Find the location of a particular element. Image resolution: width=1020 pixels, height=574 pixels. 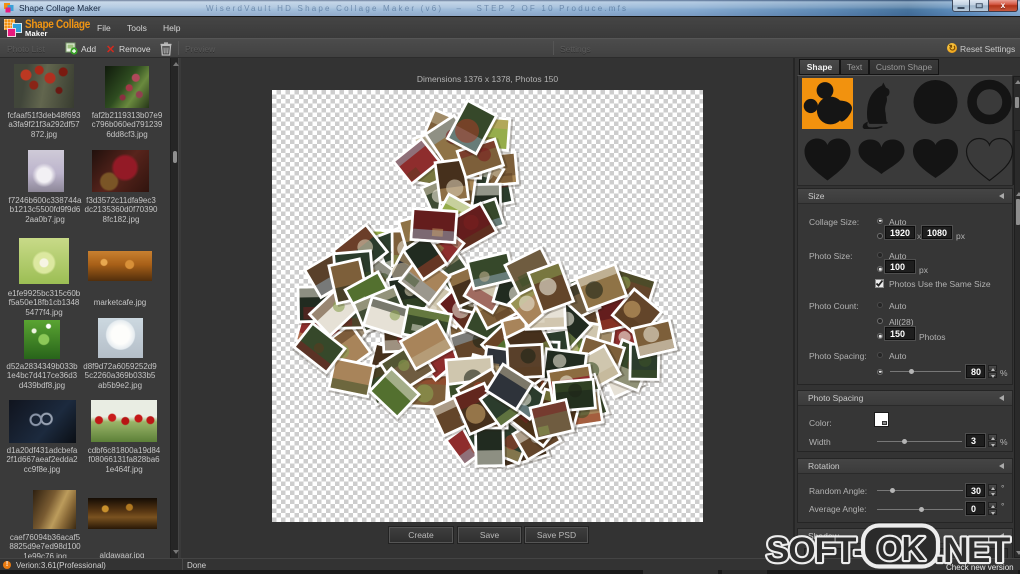

svg-text: SOFT- is located at coordinates (815, 550).